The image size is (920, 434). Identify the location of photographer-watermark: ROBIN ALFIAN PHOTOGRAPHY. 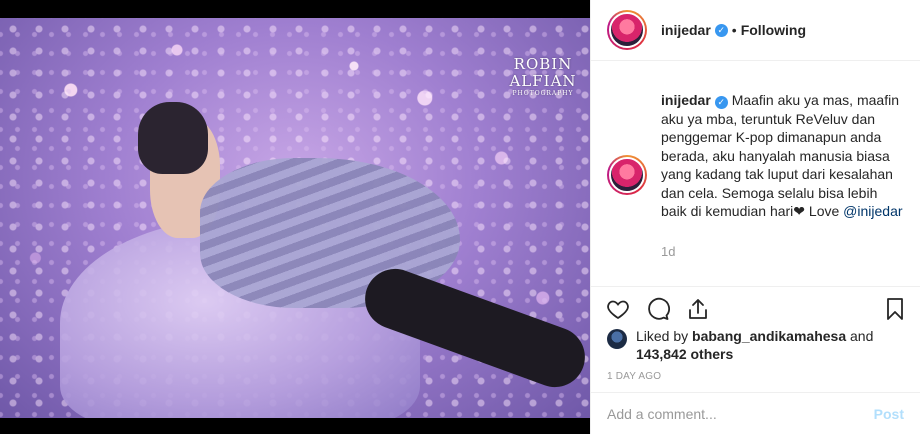
(543, 76).